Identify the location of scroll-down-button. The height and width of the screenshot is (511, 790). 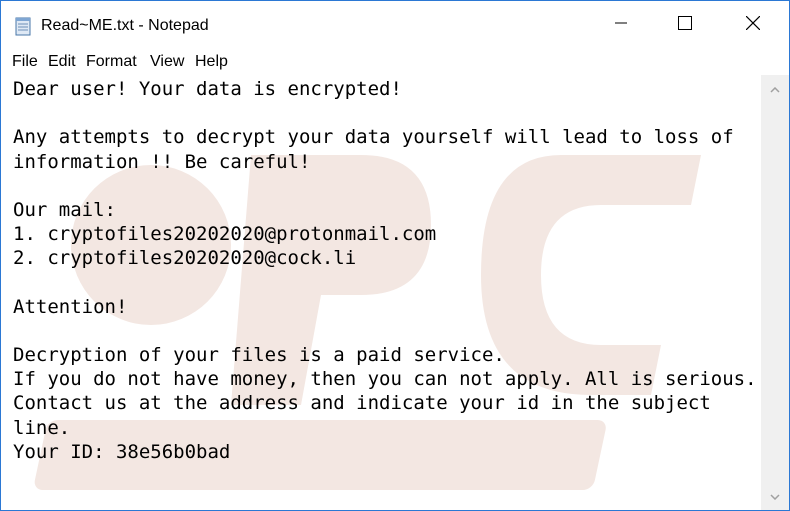
(775, 496).